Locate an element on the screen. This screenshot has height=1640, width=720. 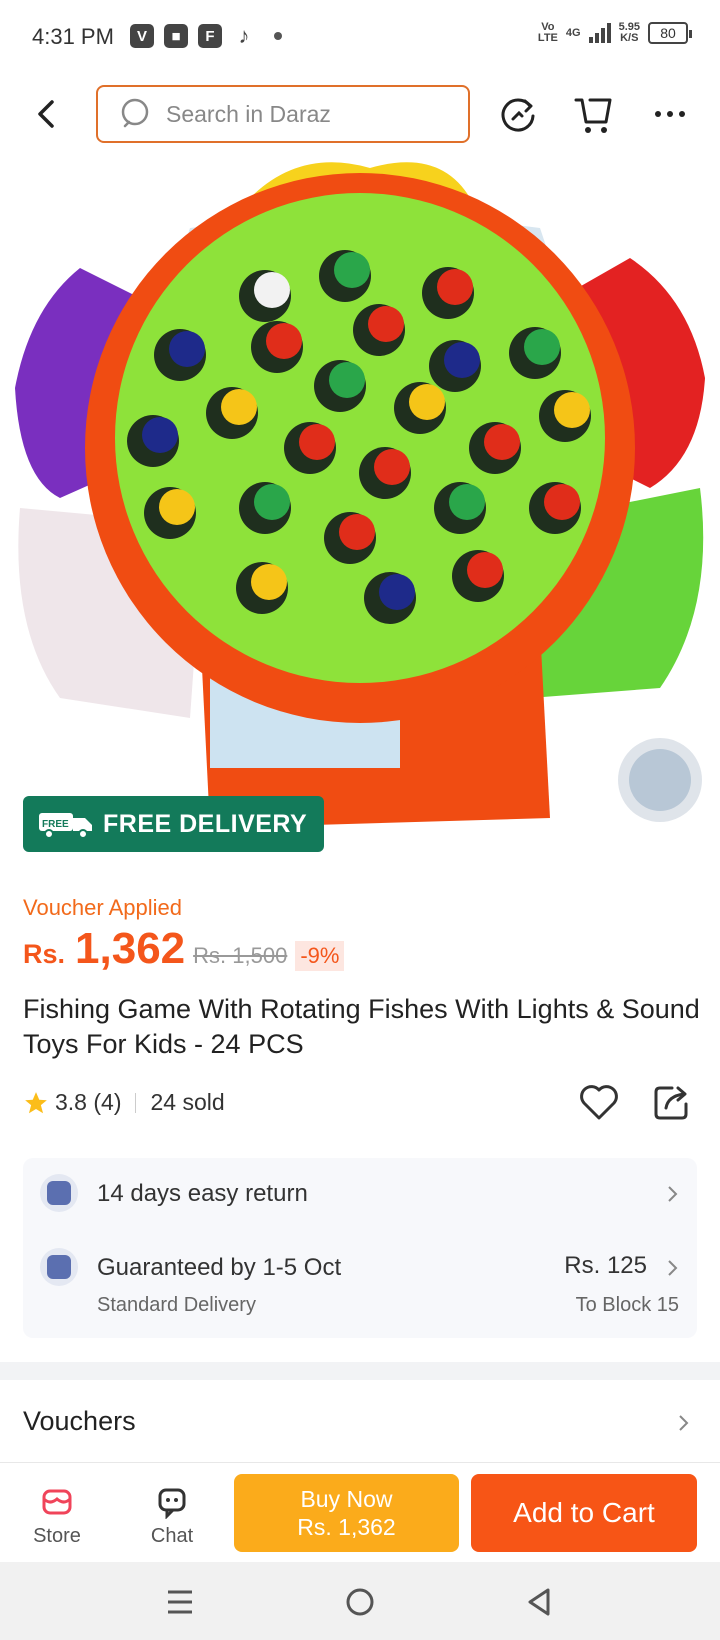
svg-text: FREE is located at coordinates (55, 824).